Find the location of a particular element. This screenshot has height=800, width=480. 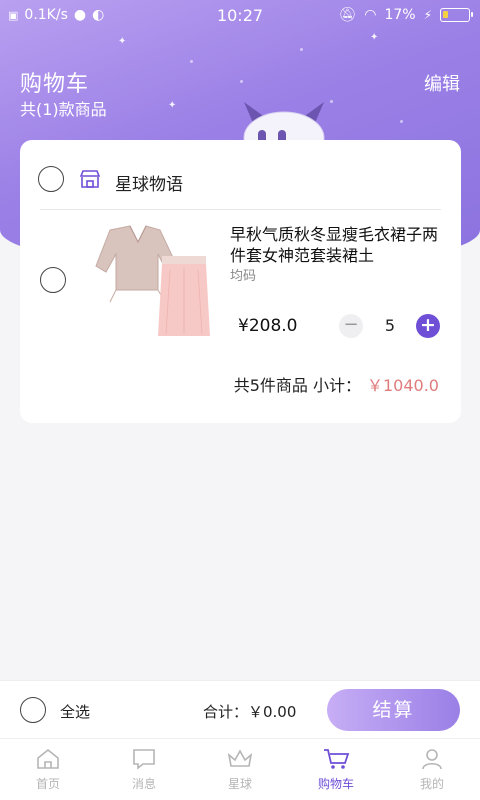

product-spec: 均码 is located at coordinates (243, 276).